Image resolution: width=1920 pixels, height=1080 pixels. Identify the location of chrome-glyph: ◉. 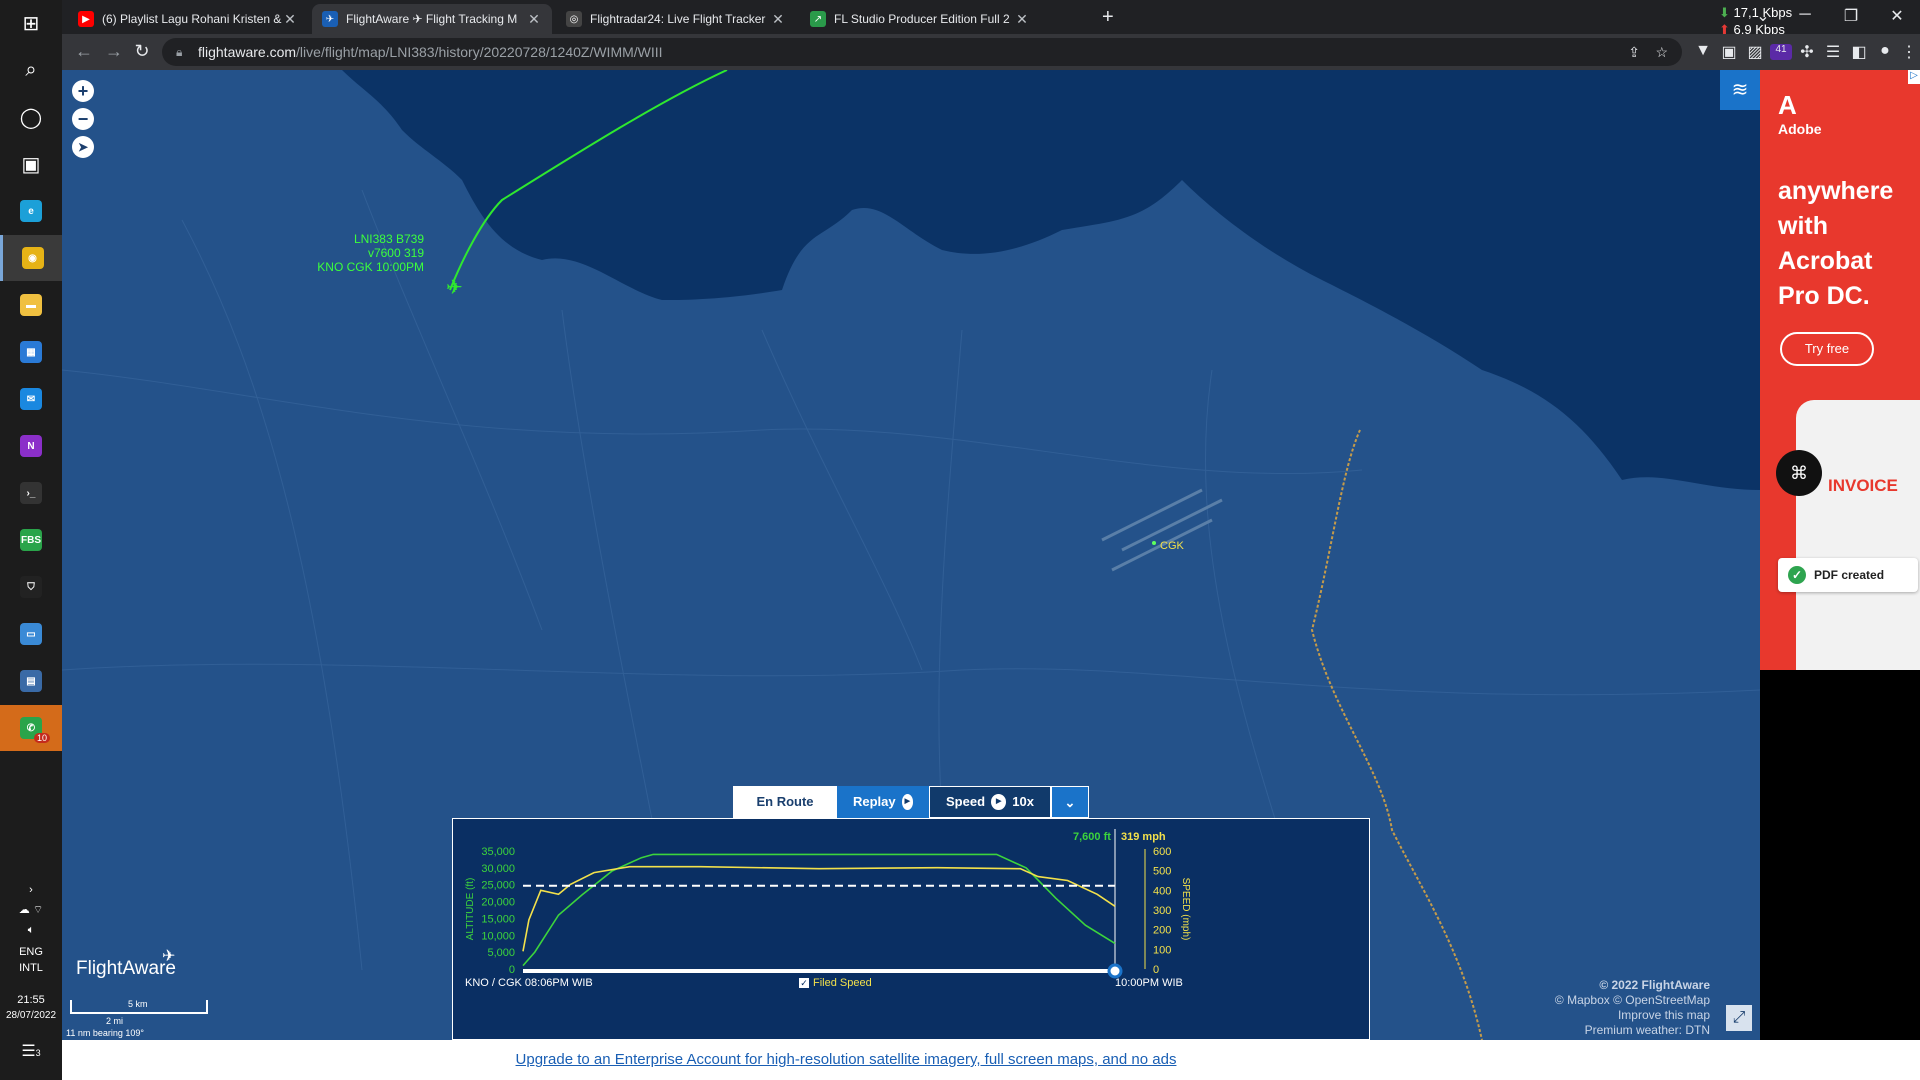
(32, 258).